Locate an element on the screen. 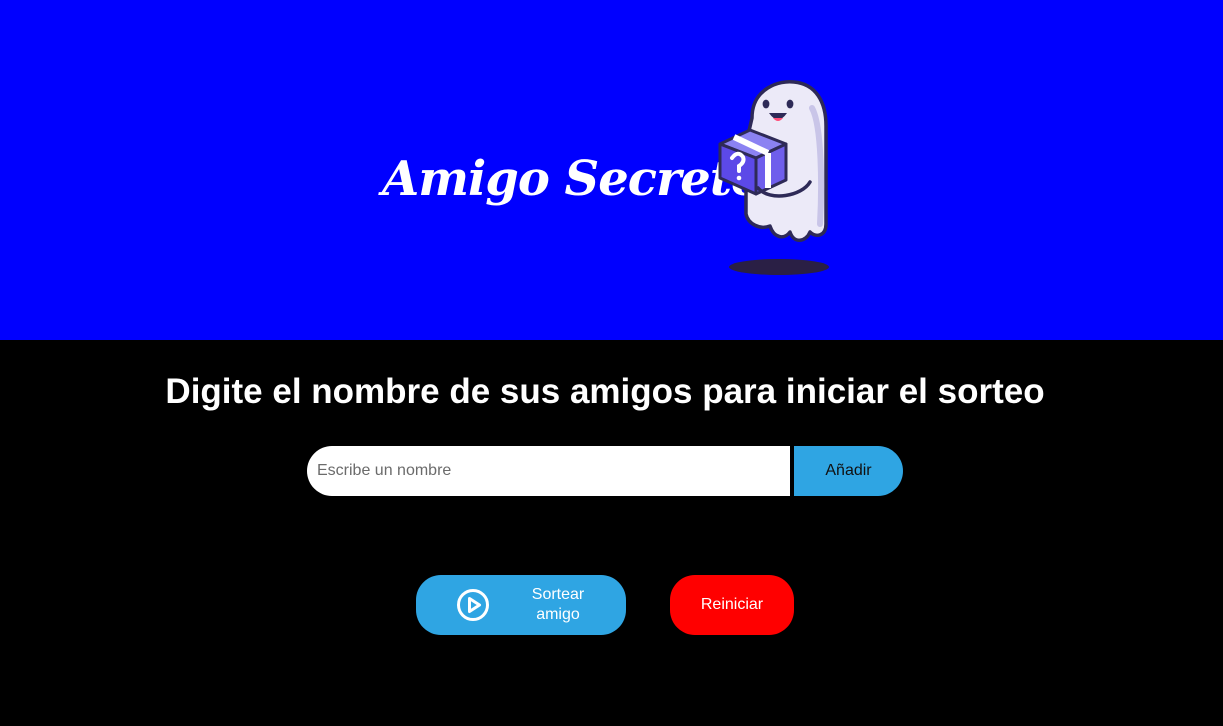 The image size is (1223, 726). add-button: Añadir is located at coordinates (848, 471).